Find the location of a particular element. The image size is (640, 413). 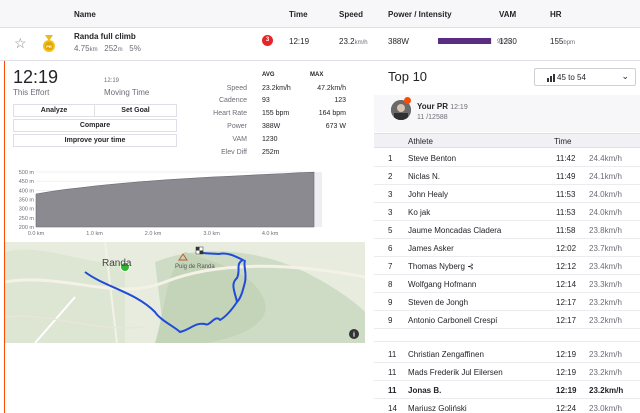

athlete-link: Ko jak is located at coordinates (419, 212).